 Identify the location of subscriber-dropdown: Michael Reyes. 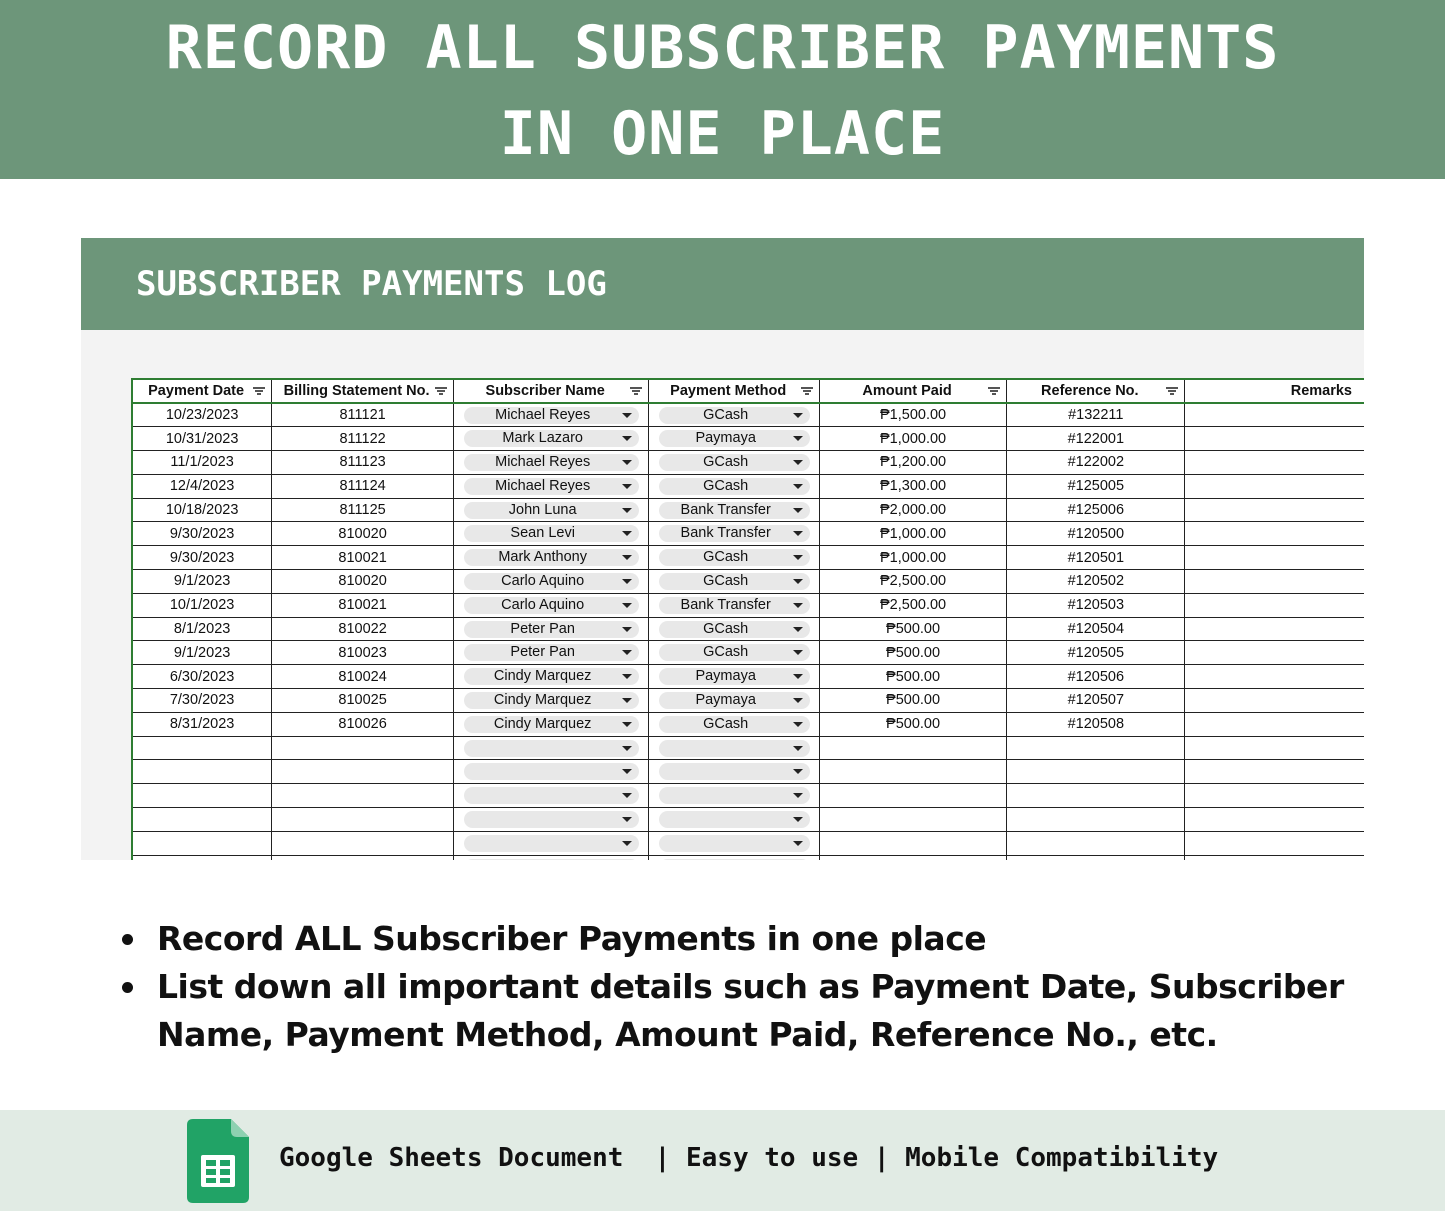
(551, 486).